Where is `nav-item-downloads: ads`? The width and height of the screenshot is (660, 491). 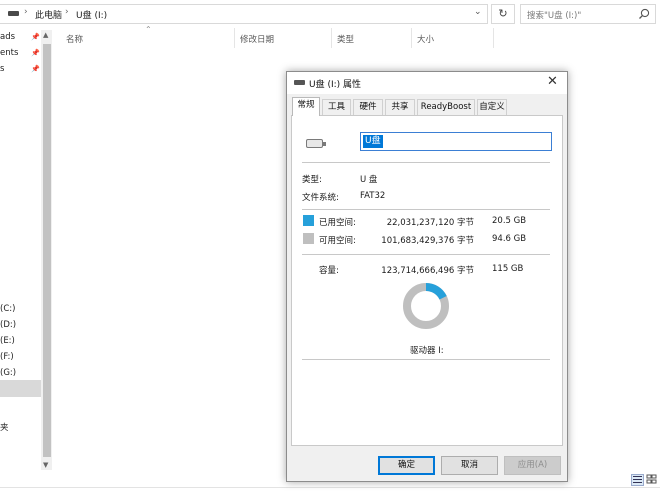 nav-item-downloads: ads is located at coordinates (7, 37).